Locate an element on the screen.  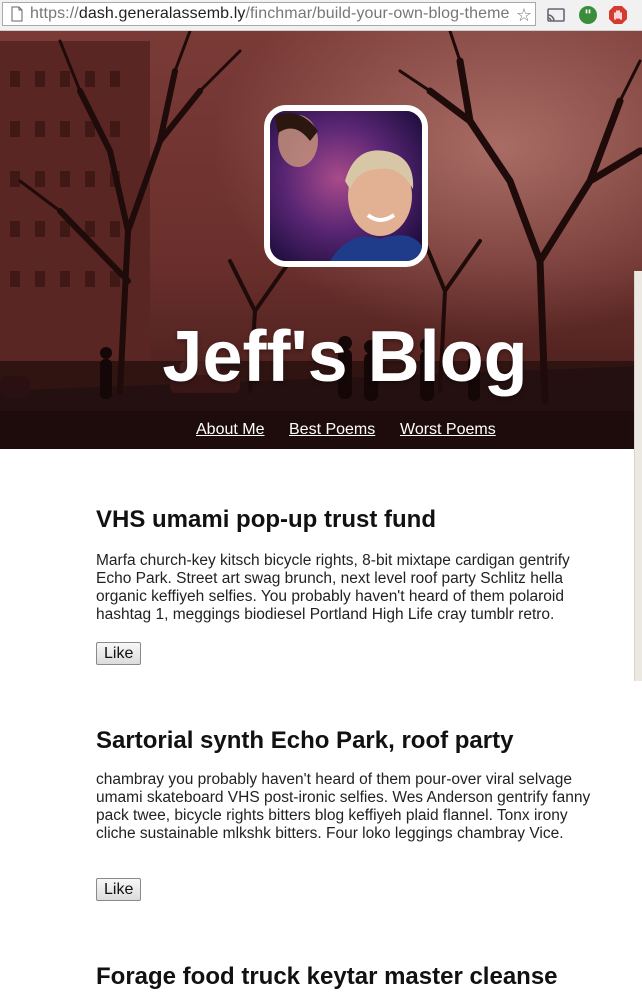
nav-link-worst-poems: Worst Poems is located at coordinates (448, 430).